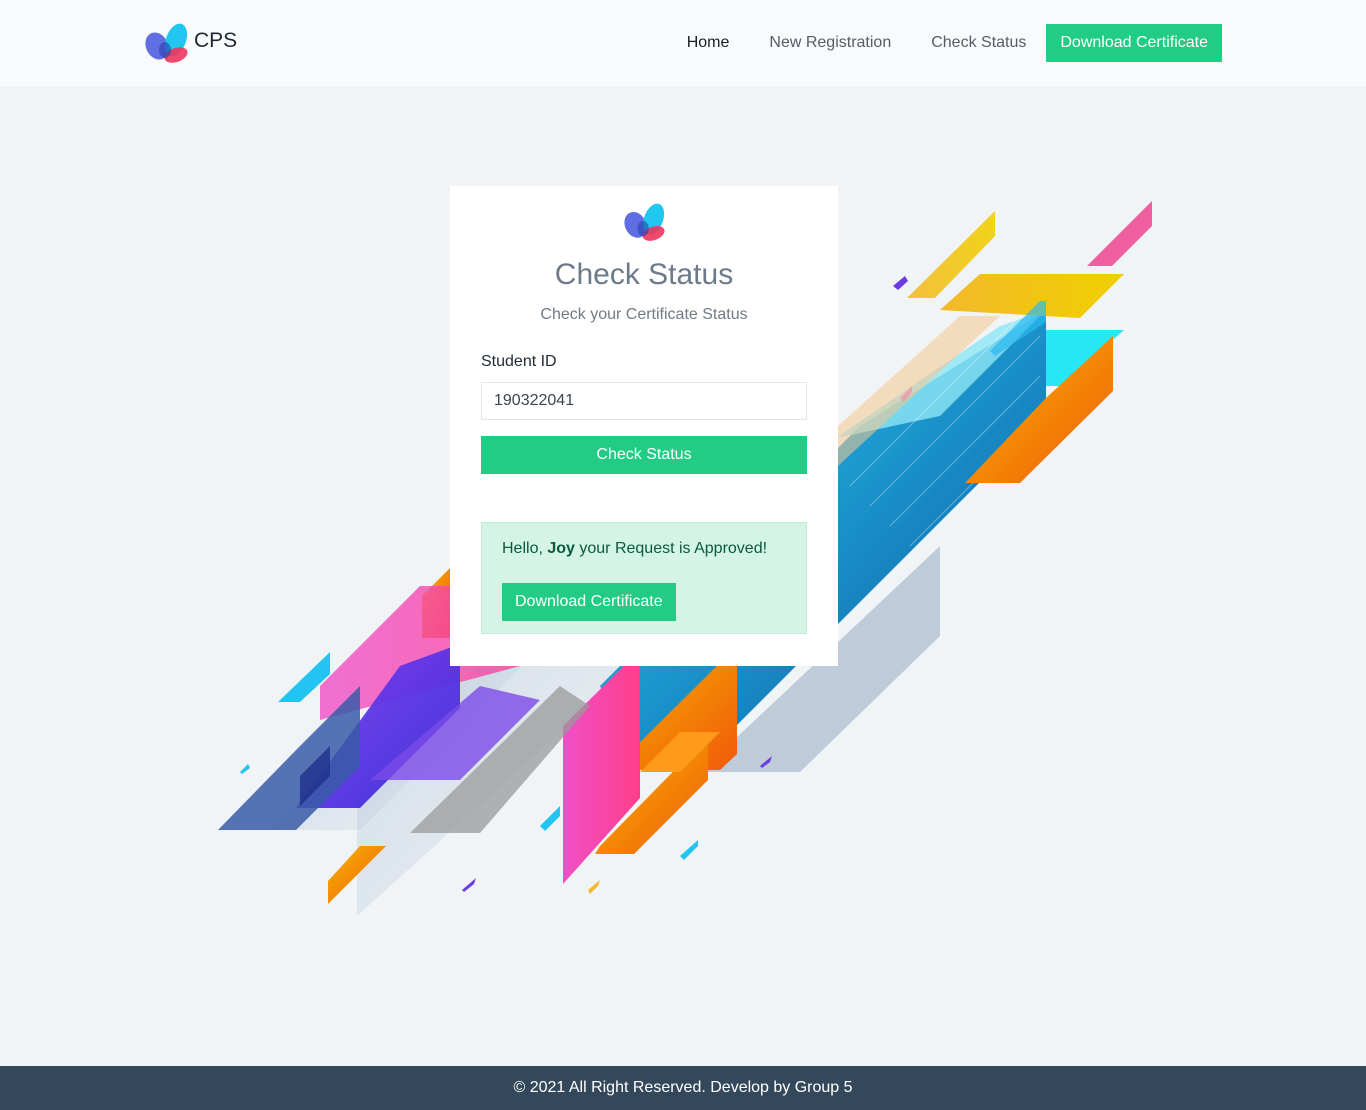 The width and height of the screenshot is (1366, 1110). I want to click on alert-status-text: your Request is Approved!, so click(671, 548).